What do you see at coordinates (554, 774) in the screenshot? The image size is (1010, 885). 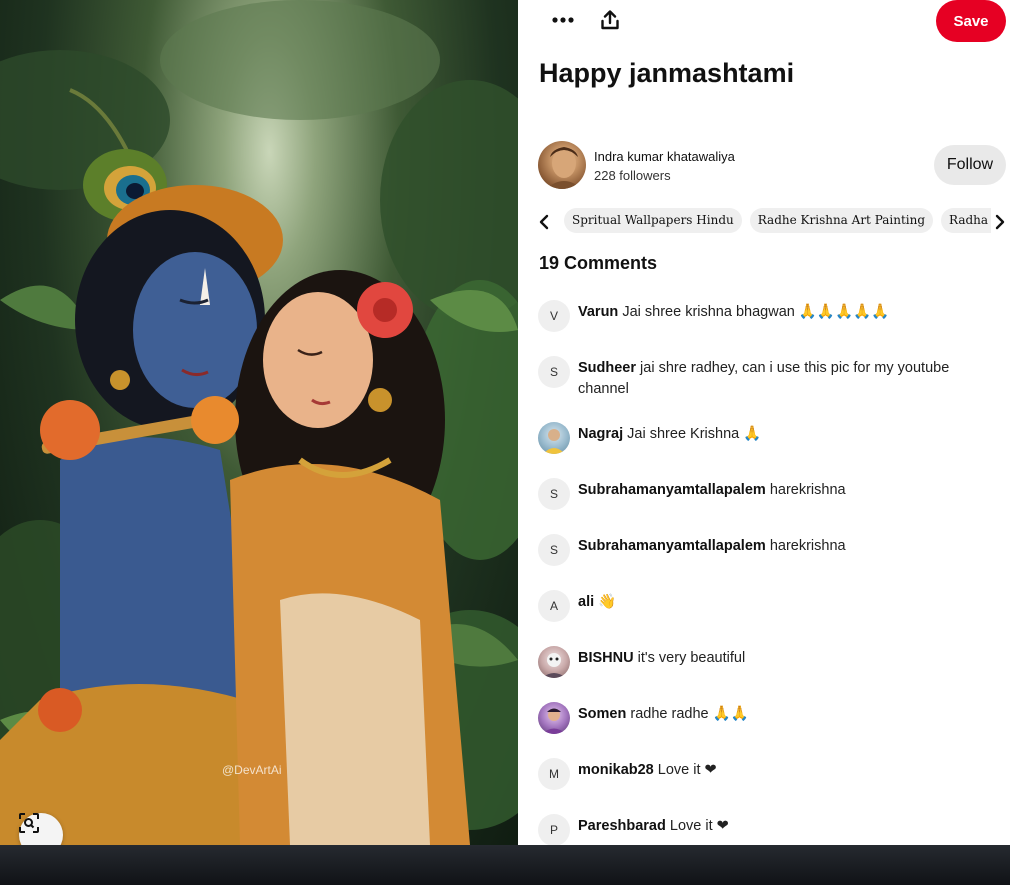 I see `commenter-avatar: M` at bounding box center [554, 774].